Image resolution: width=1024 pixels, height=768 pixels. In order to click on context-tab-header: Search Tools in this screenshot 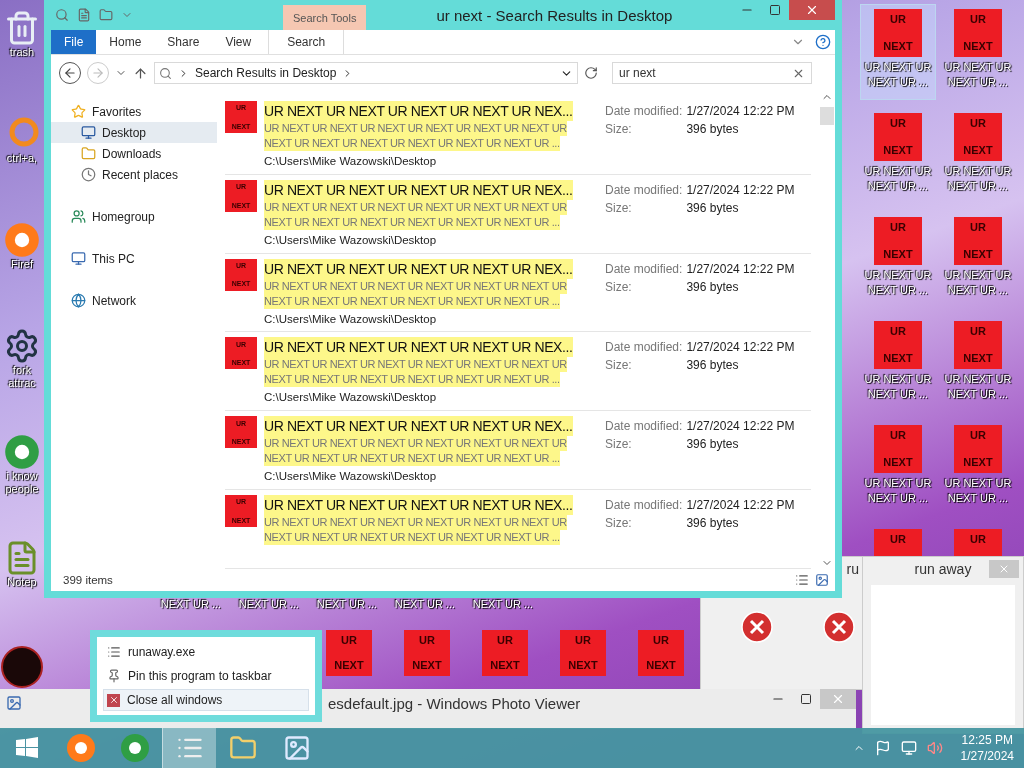, I will do `click(325, 17)`.